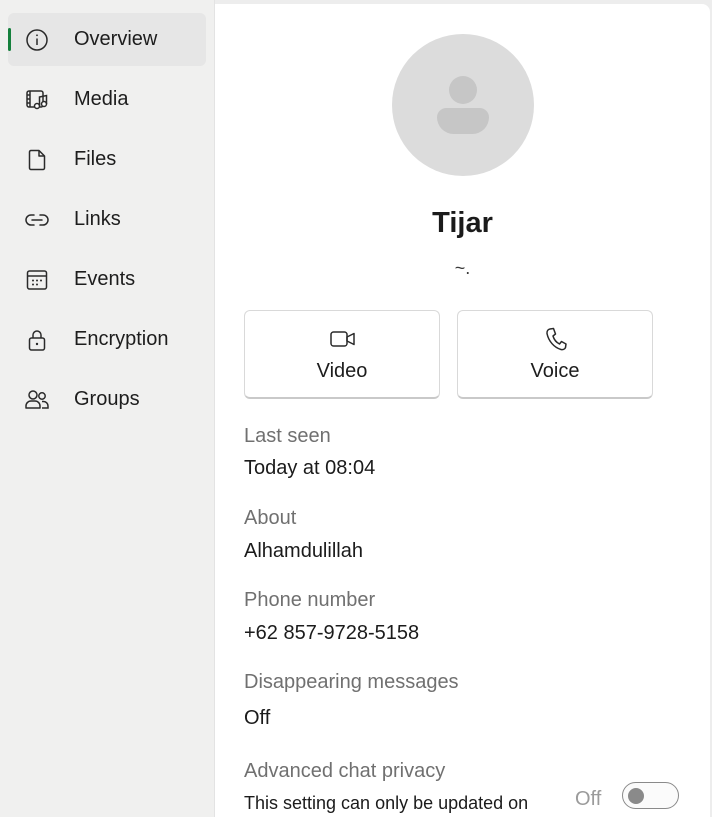  What do you see at coordinates (463, 121) in the screenshot?
I see `avatar-placeholder-body` at bounding box center [463, 121].